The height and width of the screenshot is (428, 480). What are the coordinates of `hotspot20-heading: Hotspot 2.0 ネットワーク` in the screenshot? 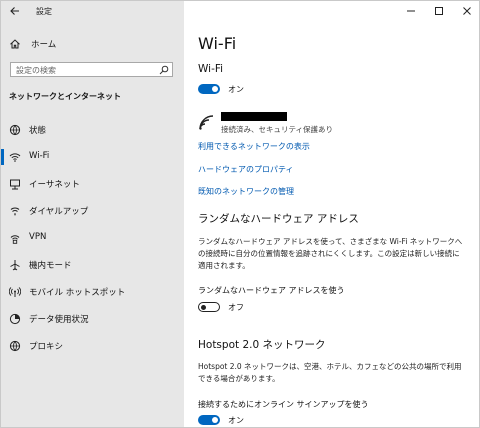 It's located at (262, 345).